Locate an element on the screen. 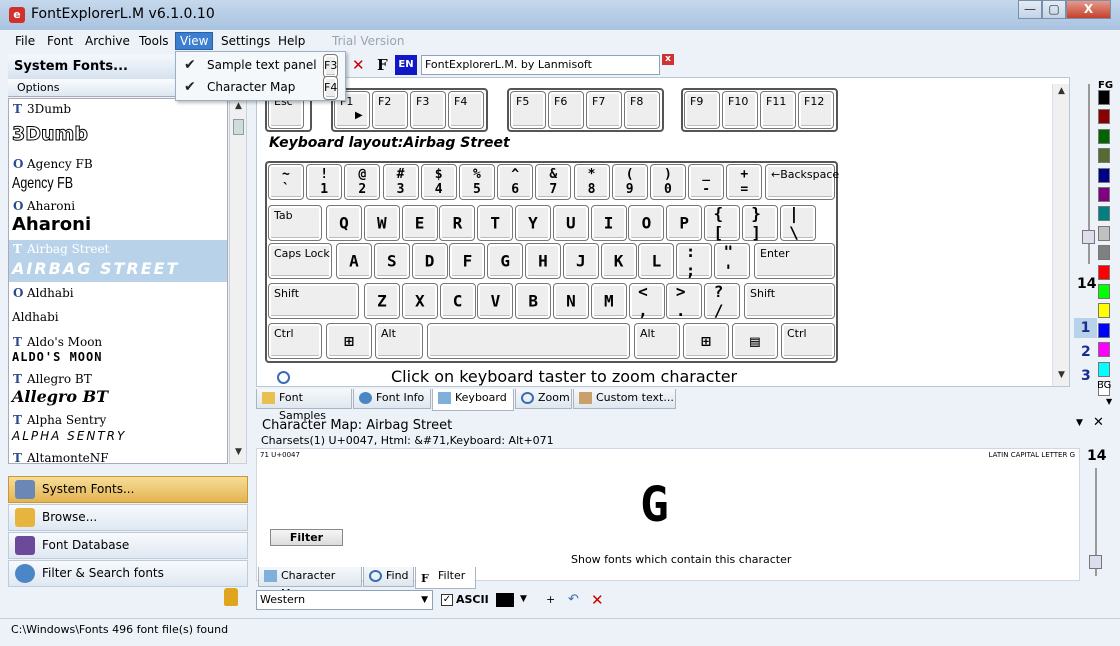 The width and height of the screenshot is (1120, 646). tab-font-info: Font Info is located at coordinates (392, 399).